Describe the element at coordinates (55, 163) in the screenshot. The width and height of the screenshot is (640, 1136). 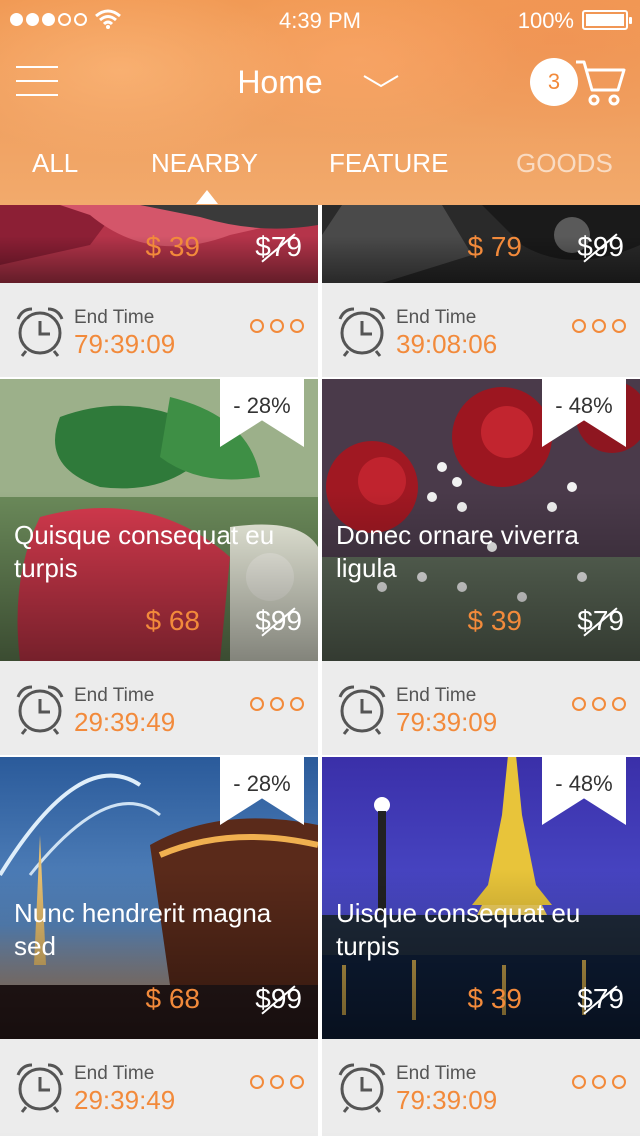
I see `tab-all: ALL` at that location.